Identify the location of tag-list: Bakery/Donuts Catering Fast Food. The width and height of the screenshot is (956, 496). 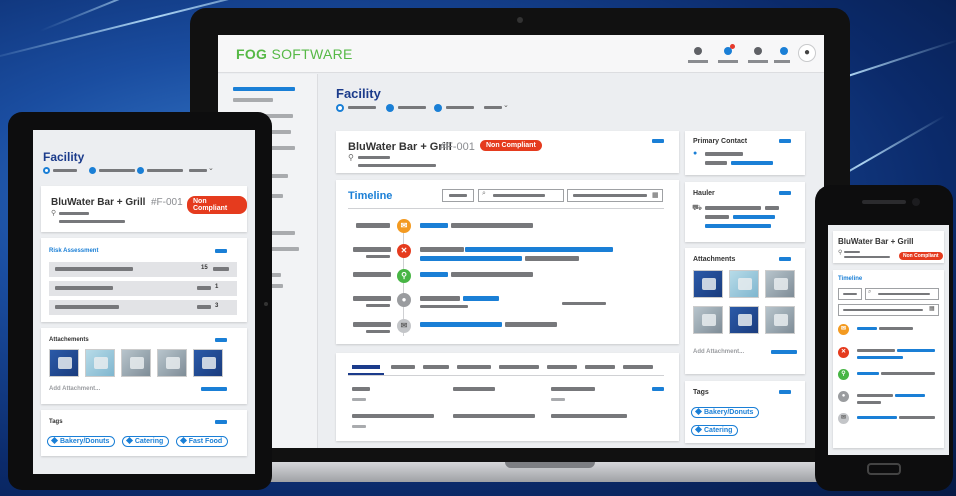
(145, 439).